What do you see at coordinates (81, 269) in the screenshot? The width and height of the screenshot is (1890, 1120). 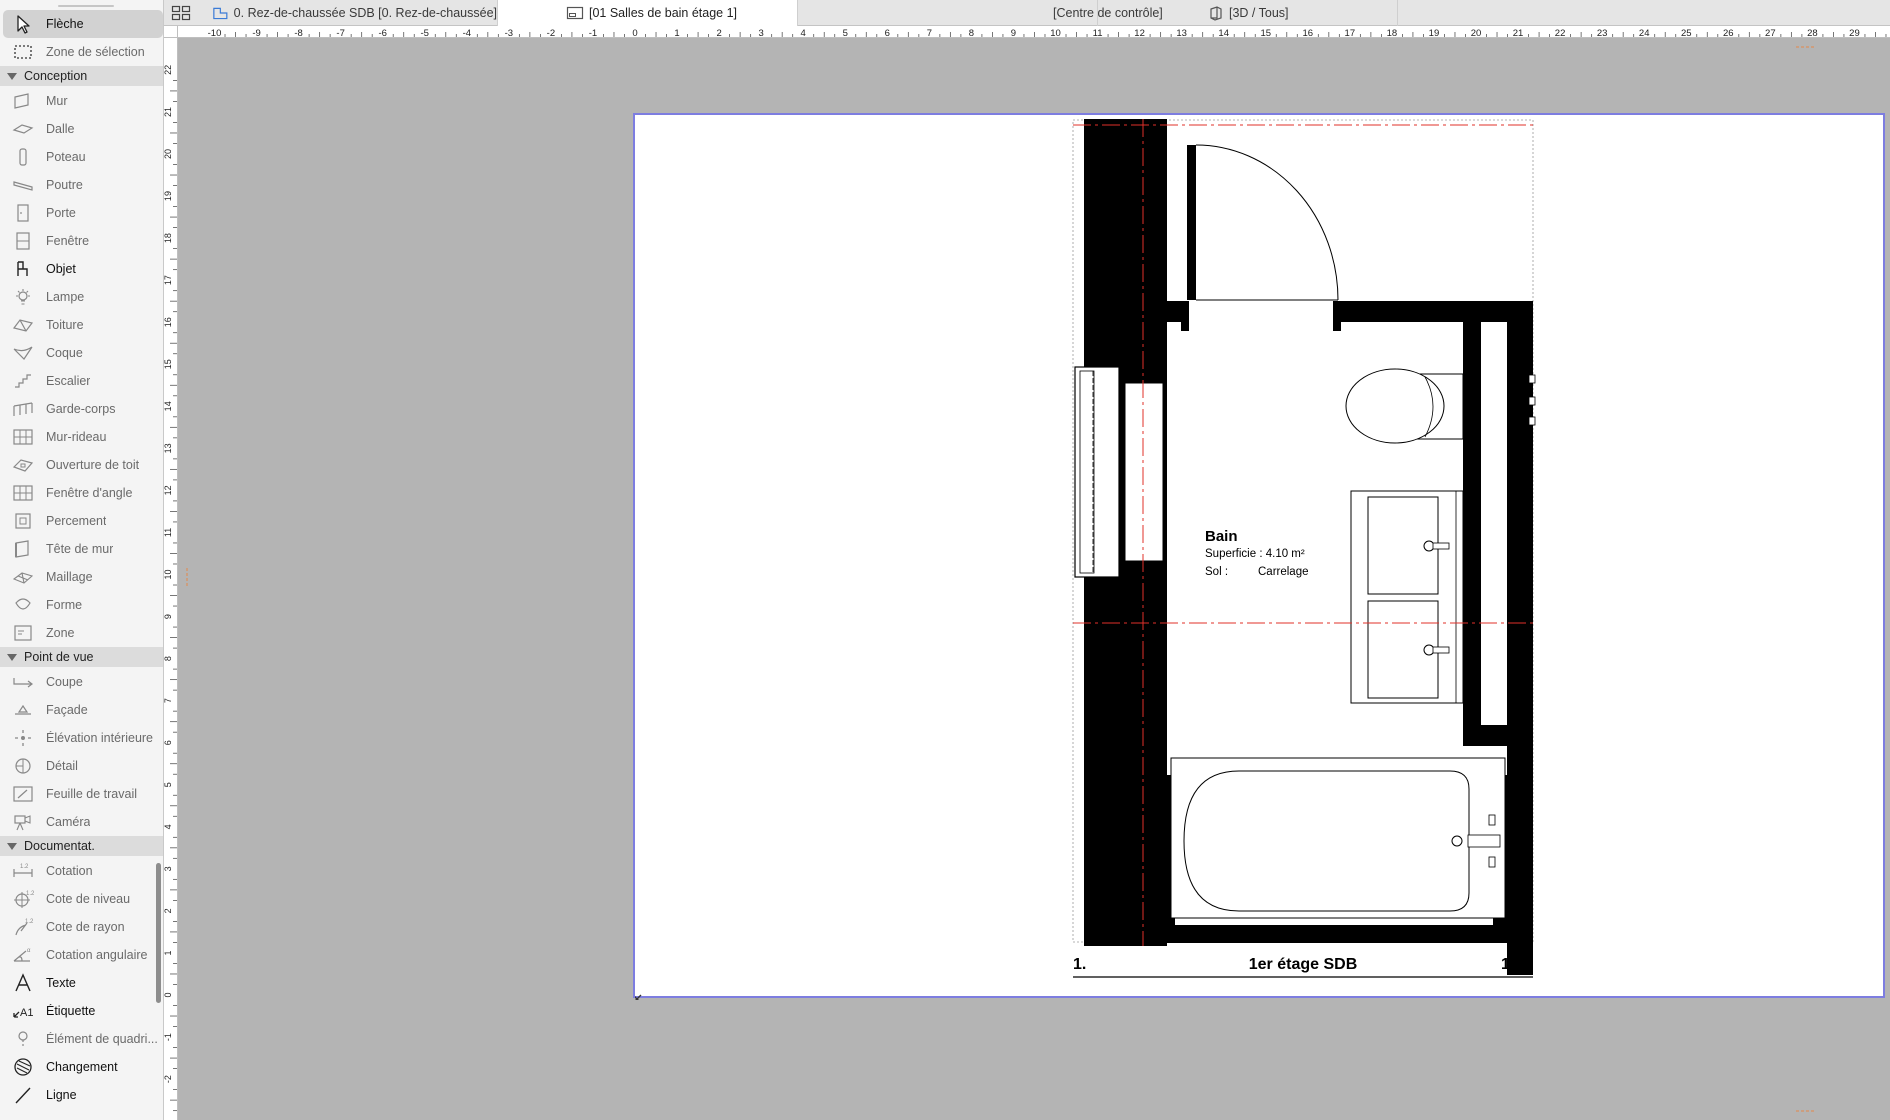 I see `tool-object-chair: Objet` at bounding box center [81, 269].